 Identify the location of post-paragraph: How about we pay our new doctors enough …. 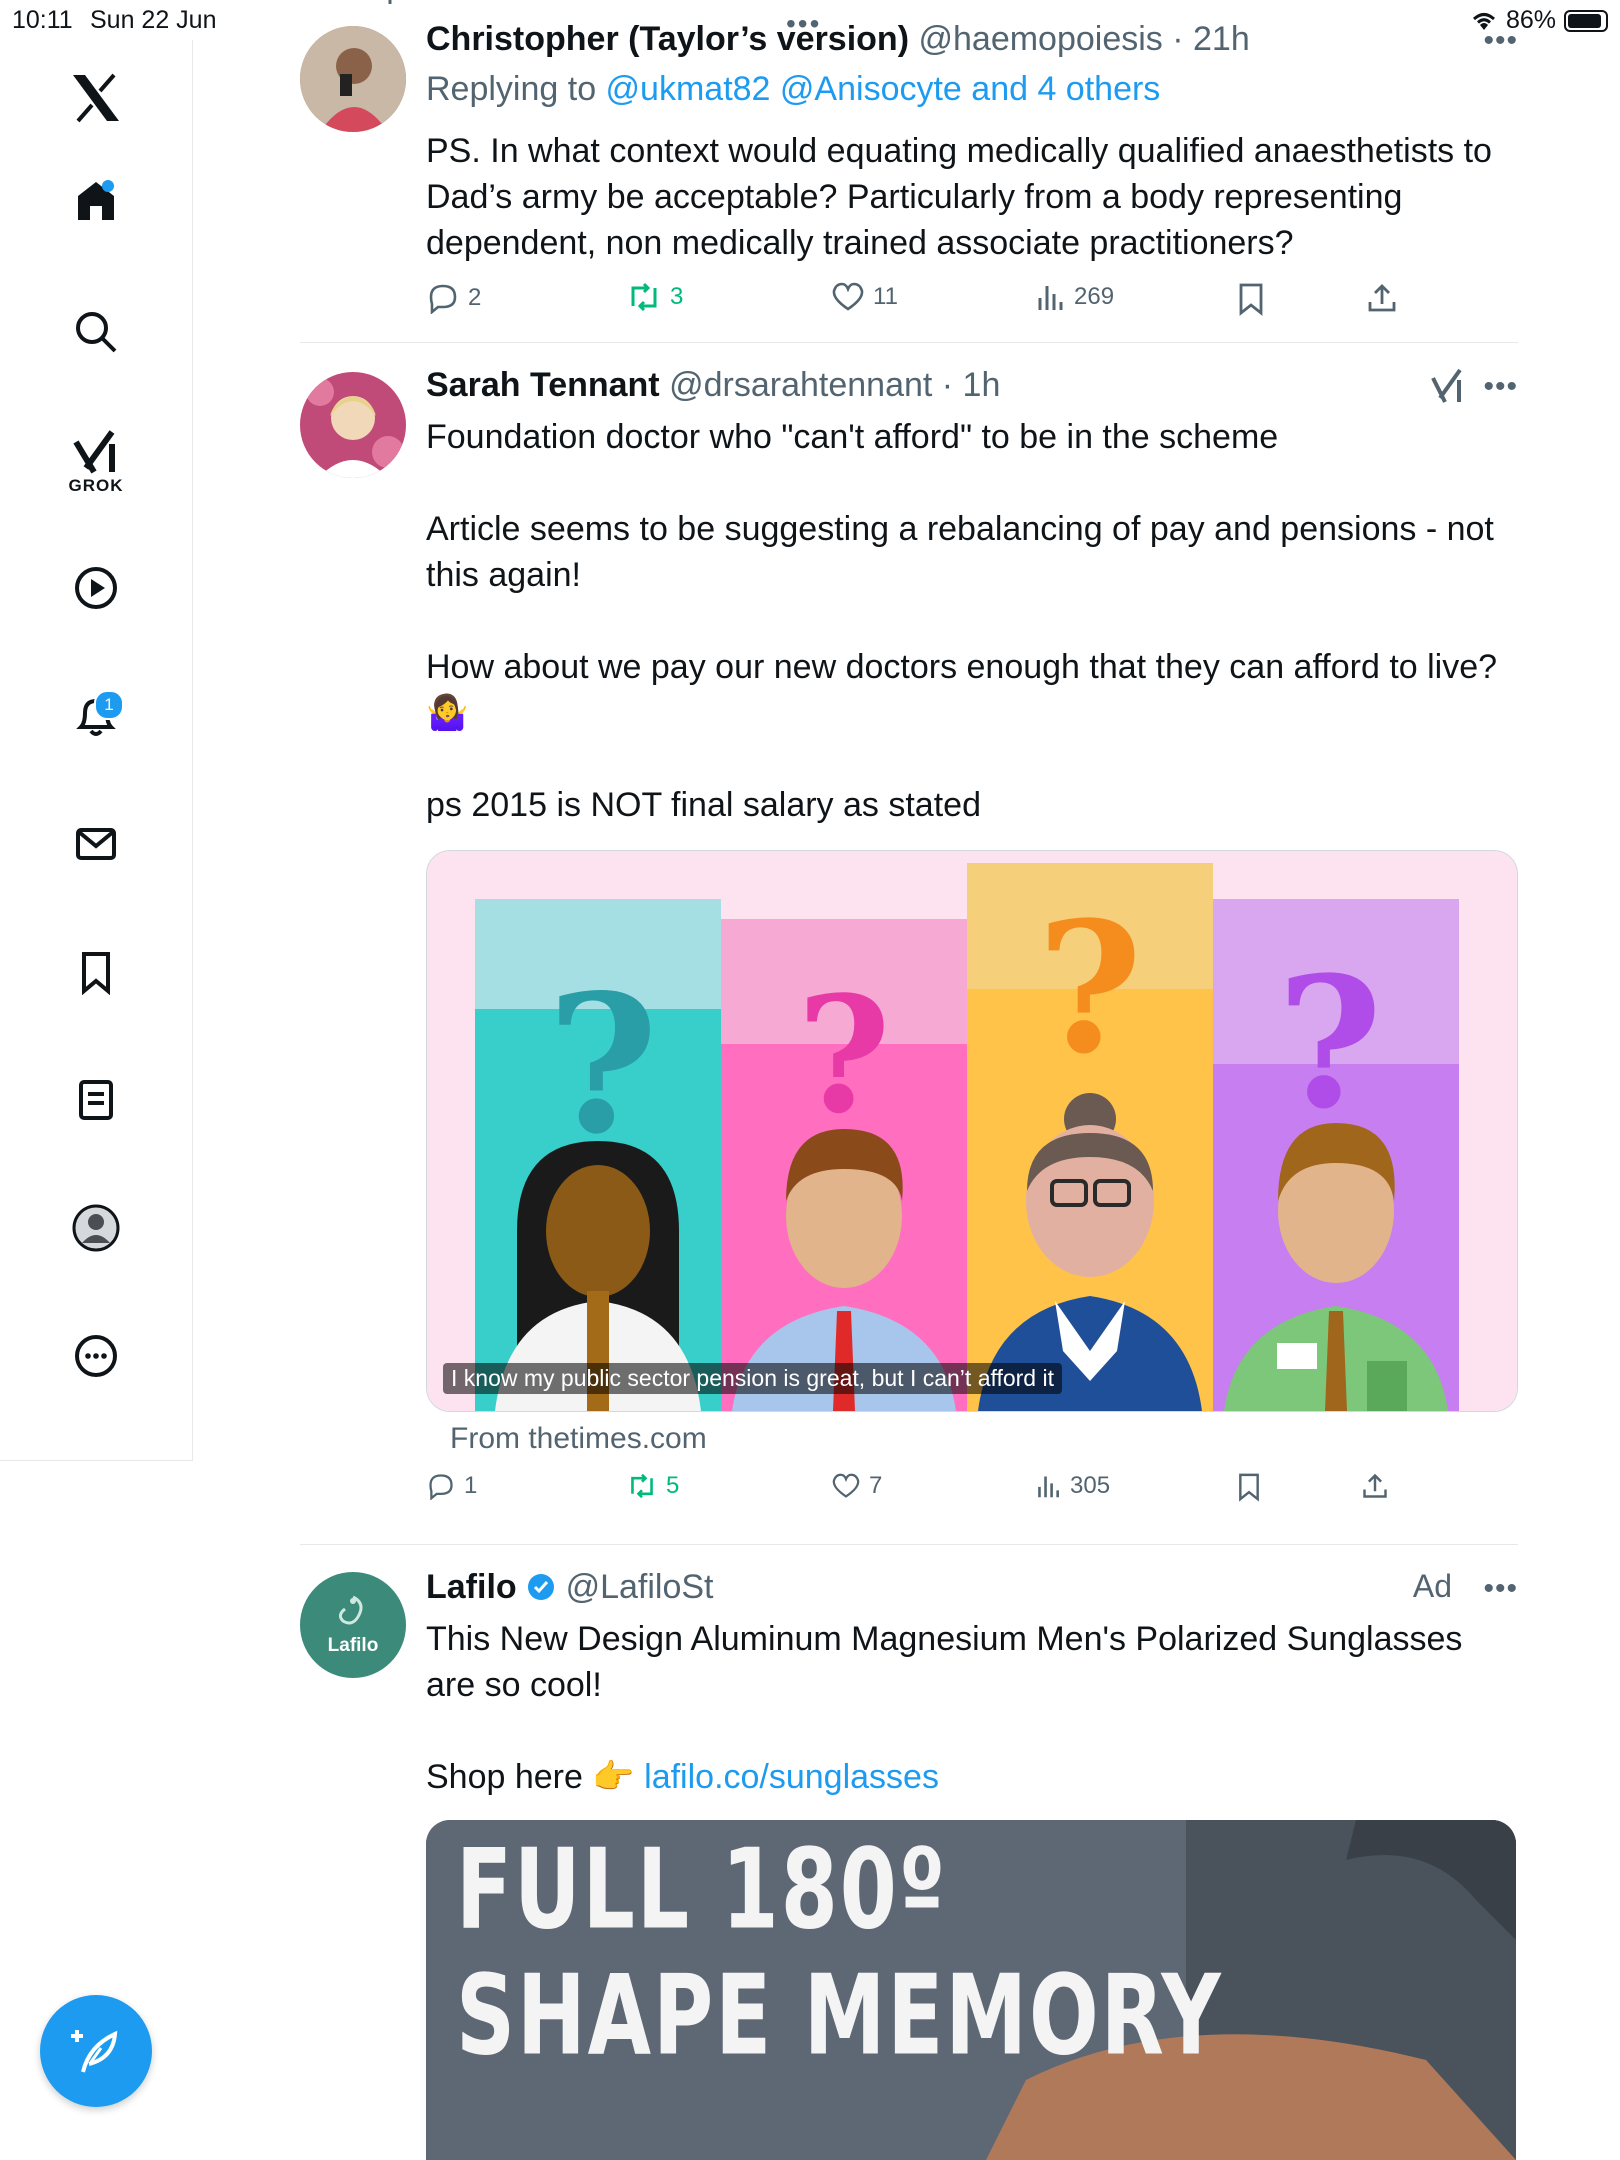
(962, 667).